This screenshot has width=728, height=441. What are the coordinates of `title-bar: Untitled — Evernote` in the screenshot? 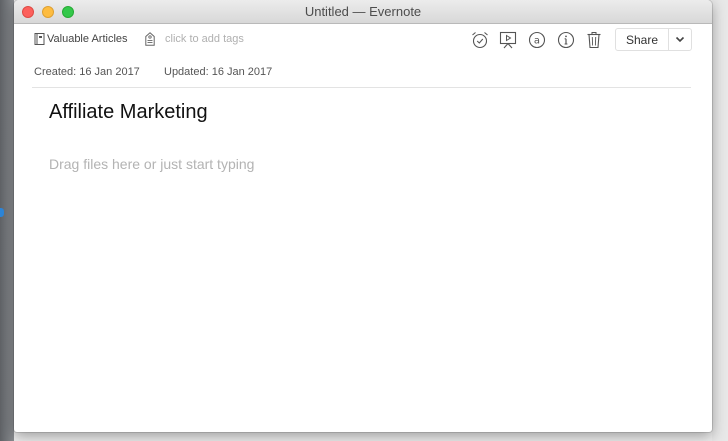 It's located at (363, 12).